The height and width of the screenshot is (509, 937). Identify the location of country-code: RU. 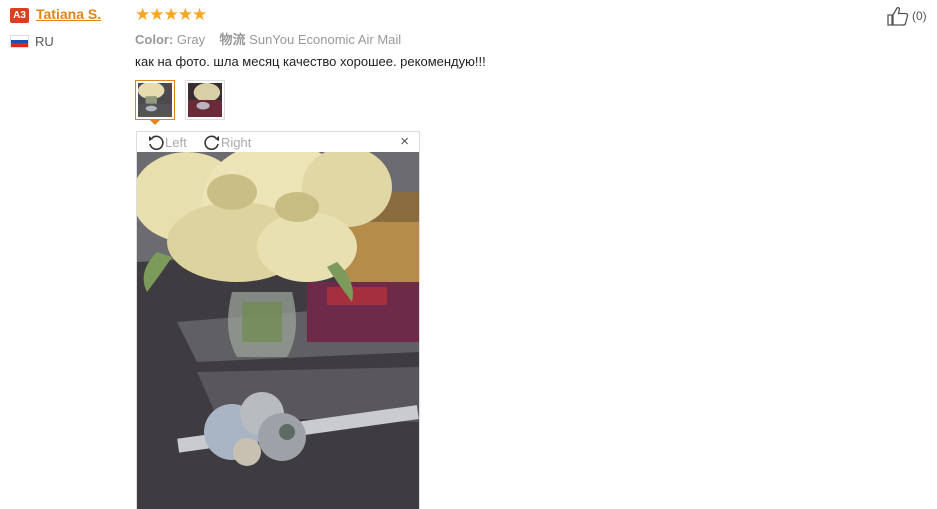
(44, 41).